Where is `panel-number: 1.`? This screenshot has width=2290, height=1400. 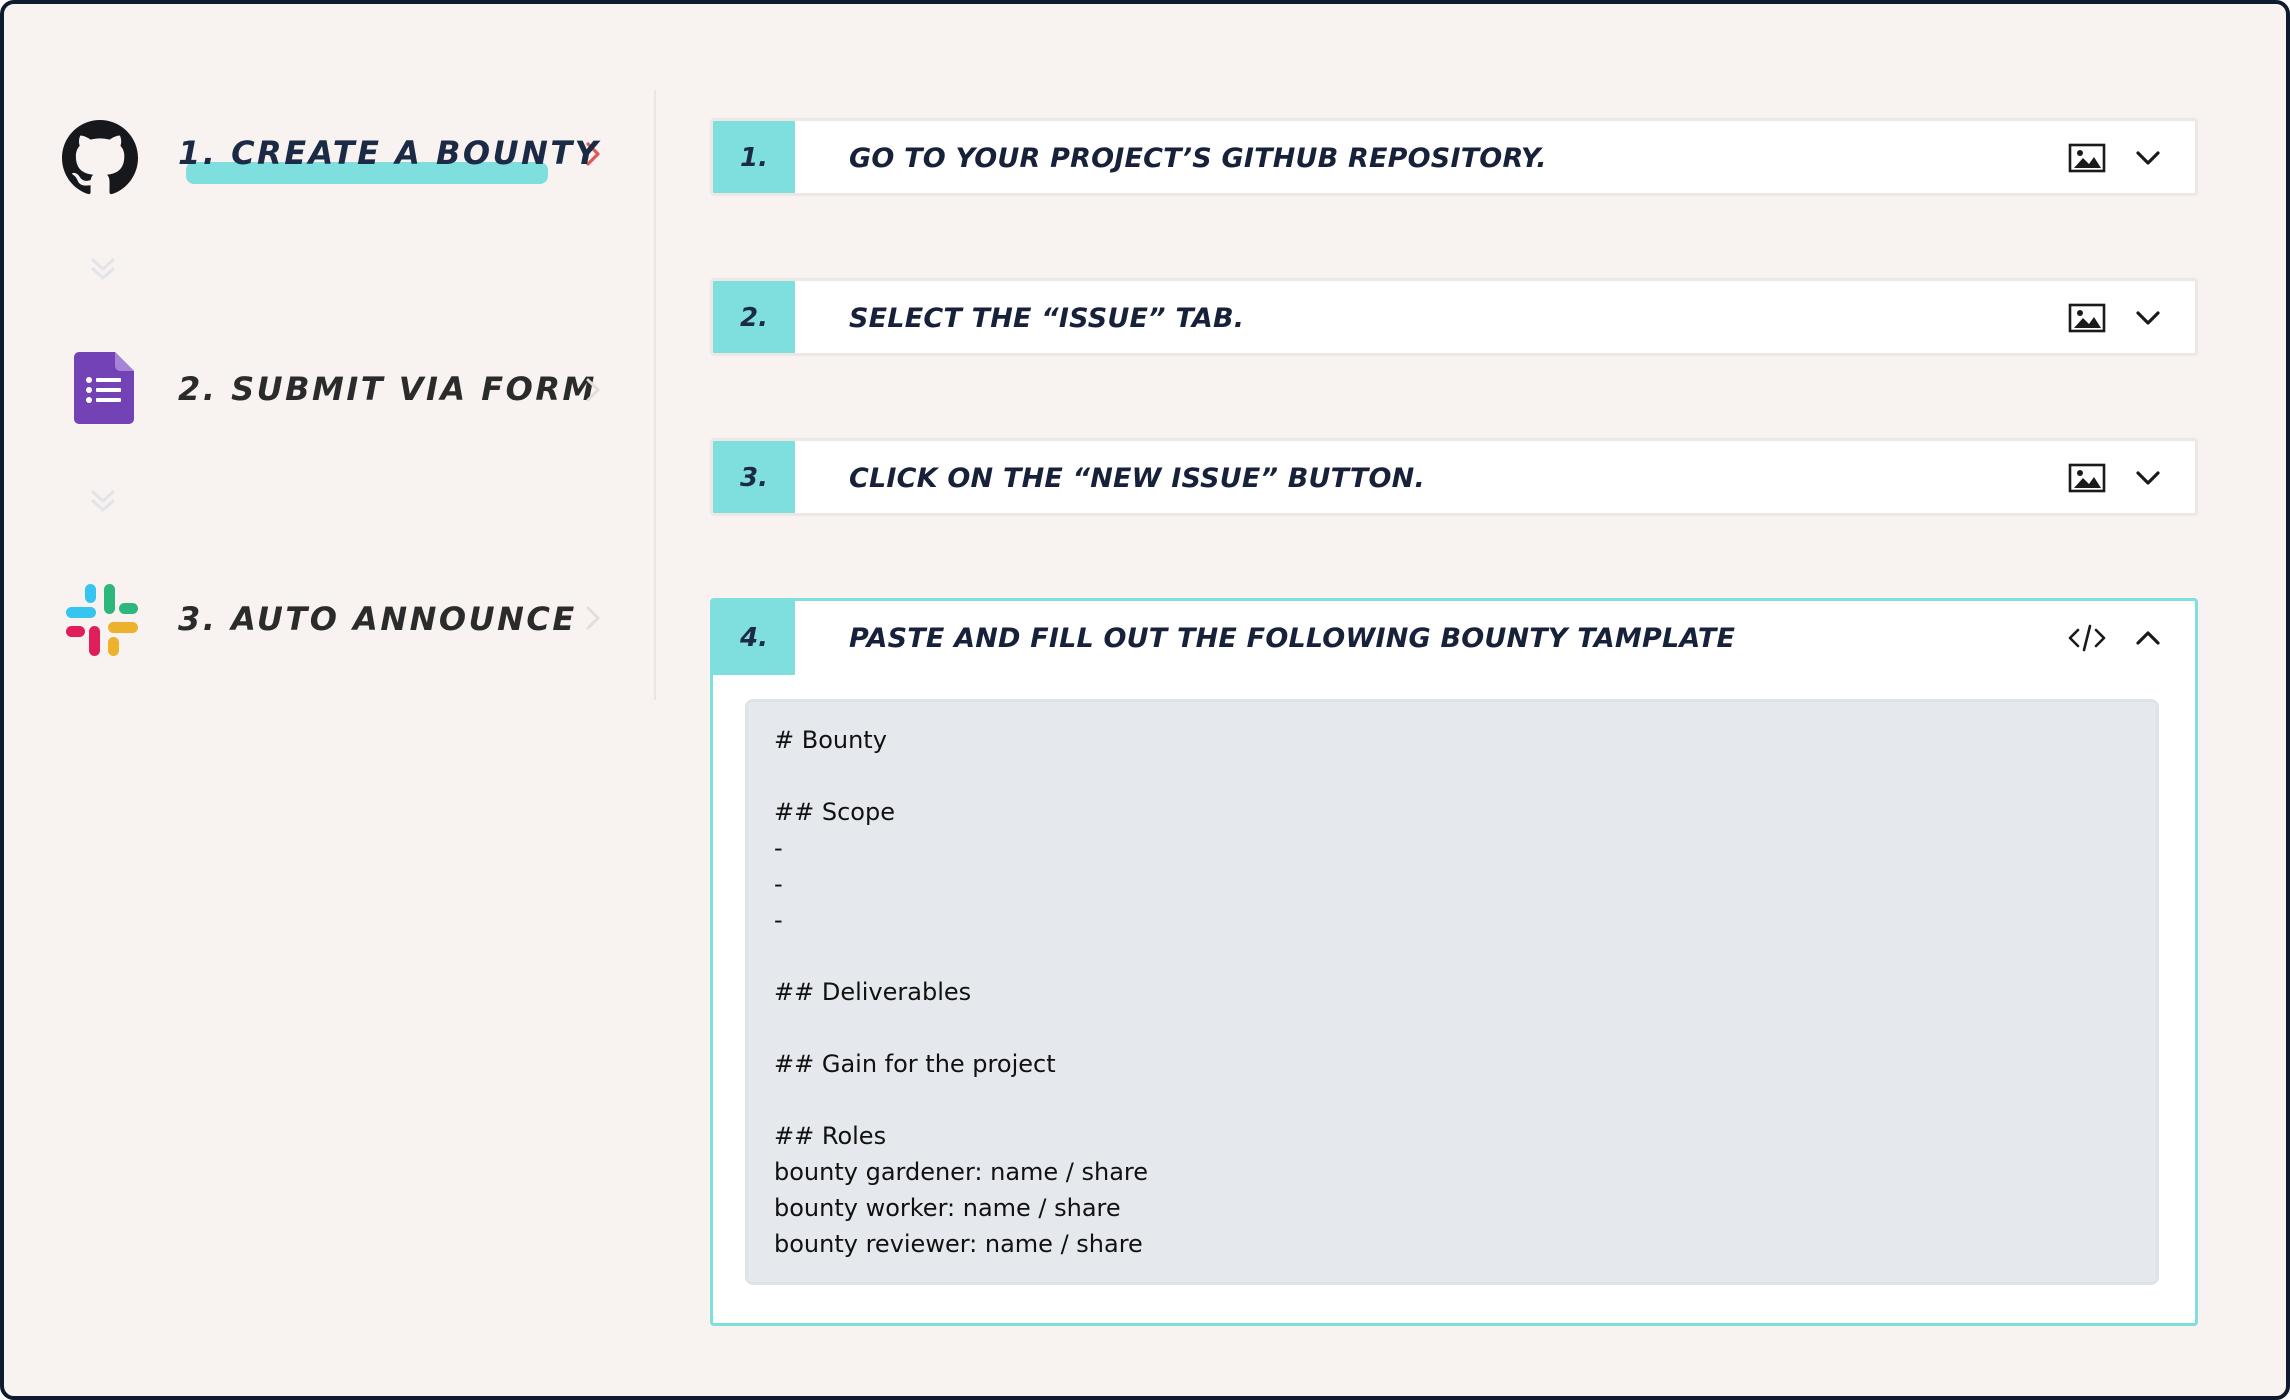
panel-number: 1. is located at coordinates (754, 157).